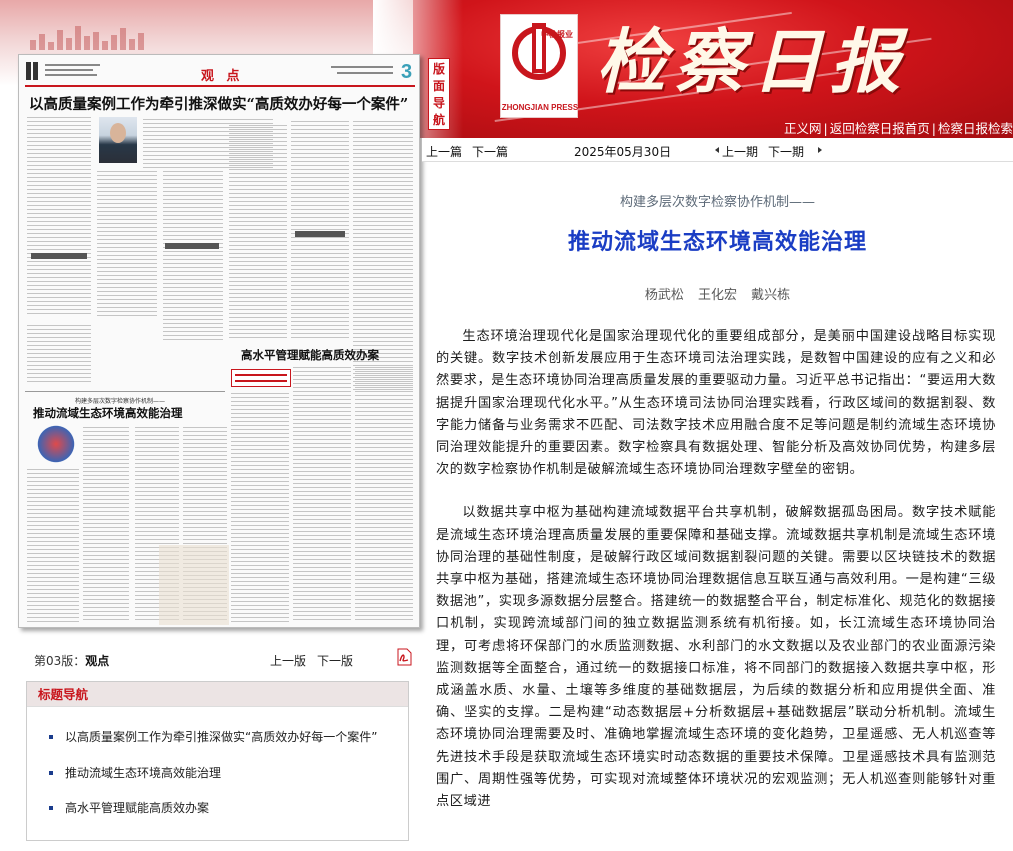 The width and height of the screenshot is (1013, 851). Describe the element at coordinates (125, 391) in the screenshot. I see `thumbnail-divider` at that location.